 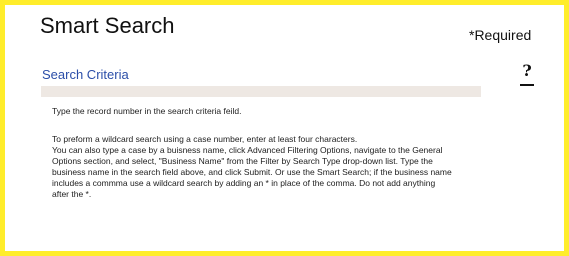 I want to click on required-note: *Required, so click(x=500, y=35).